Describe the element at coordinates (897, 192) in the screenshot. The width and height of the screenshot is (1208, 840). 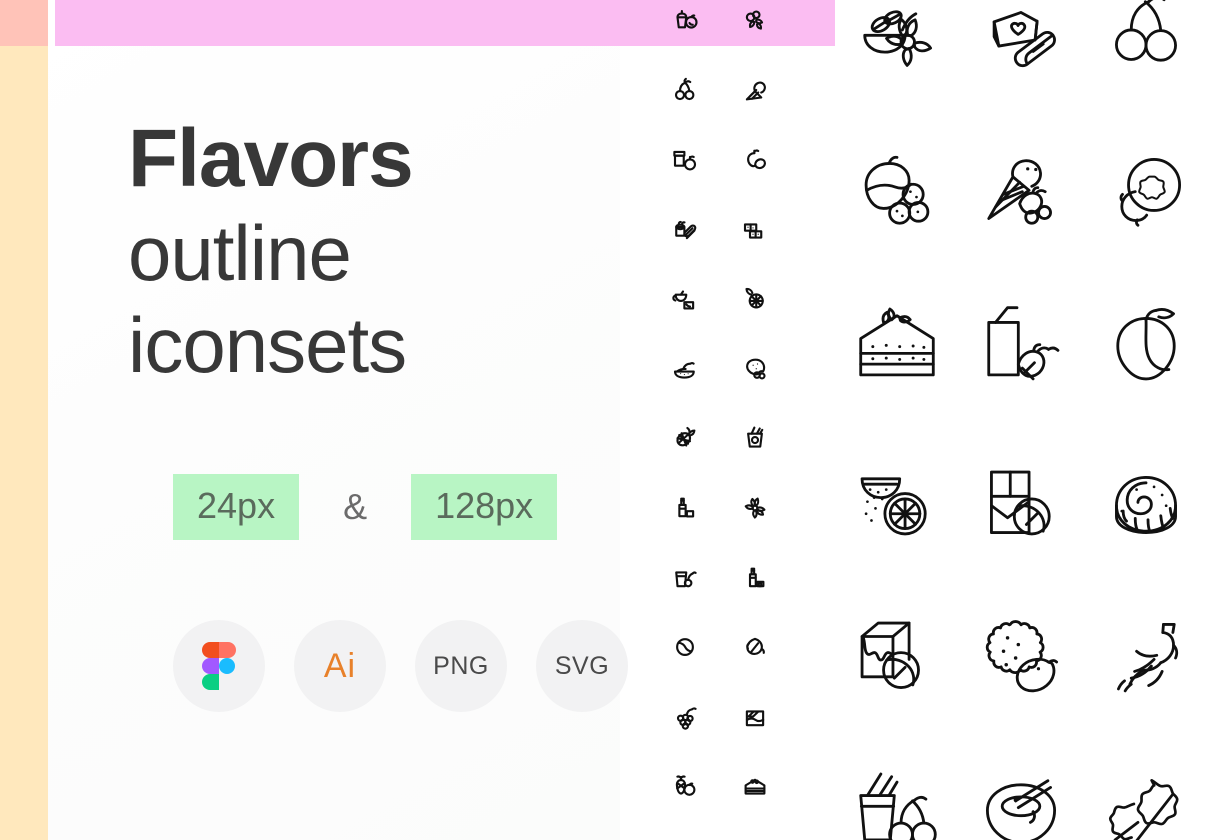
I see `mango-lychee-icon` at that location.